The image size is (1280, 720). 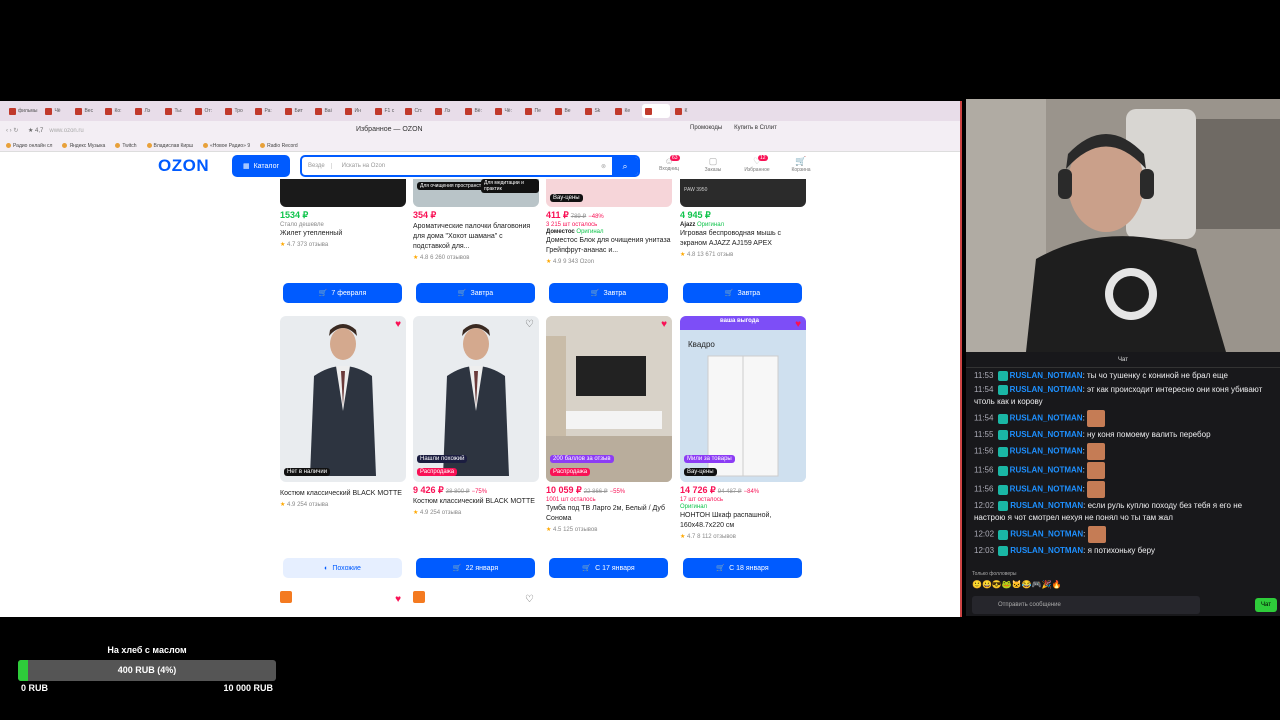 I want to click on delivery-button: 🛒 С 18 января, so click(x=742, y=568).